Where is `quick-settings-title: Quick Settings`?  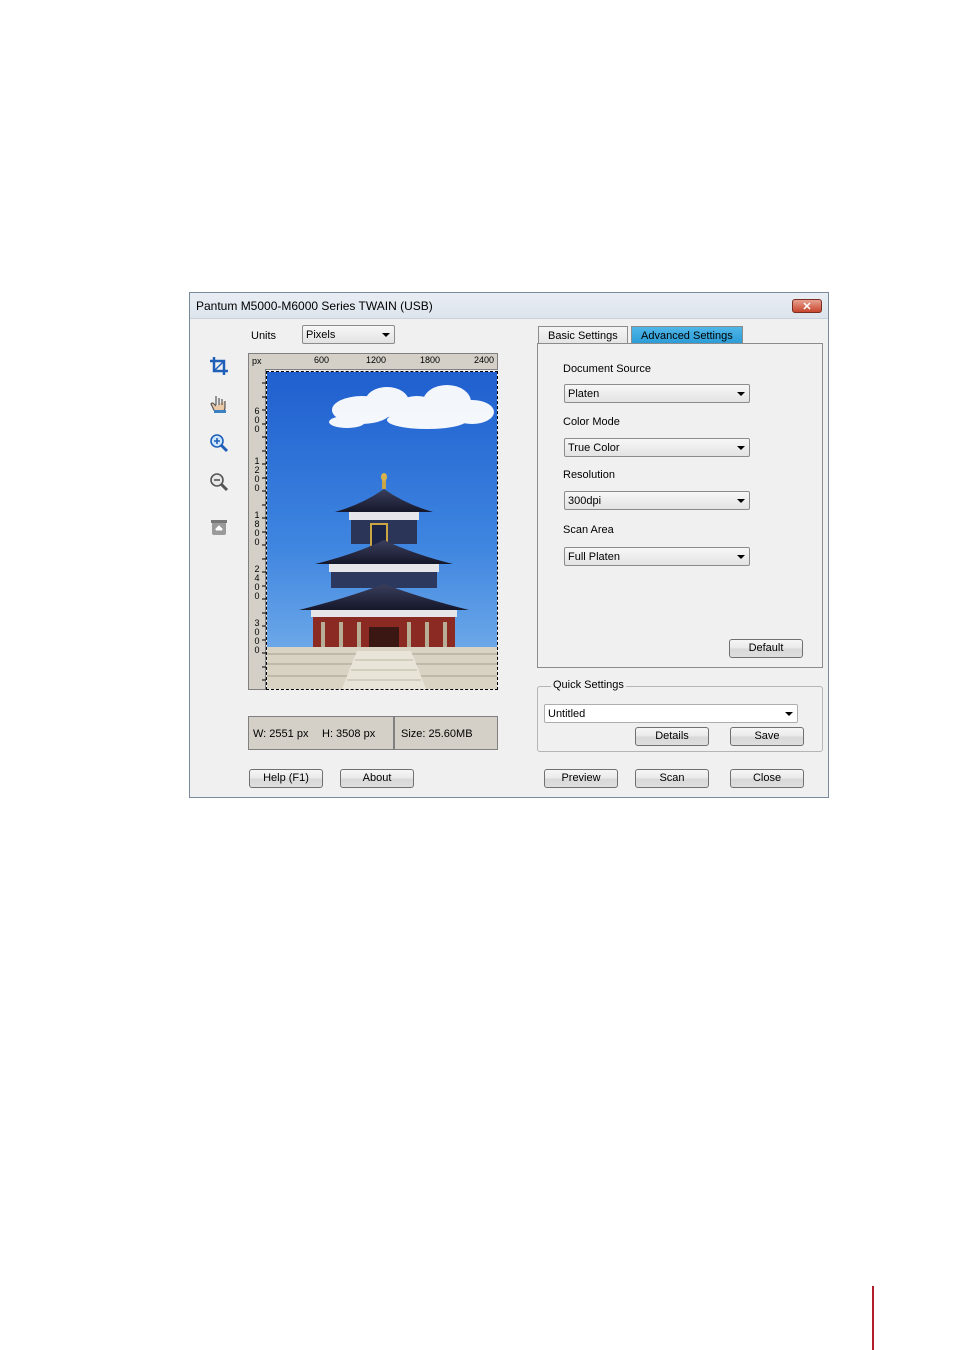 quick-settings-title: Quick Settings is located at coordinates (588, 685).